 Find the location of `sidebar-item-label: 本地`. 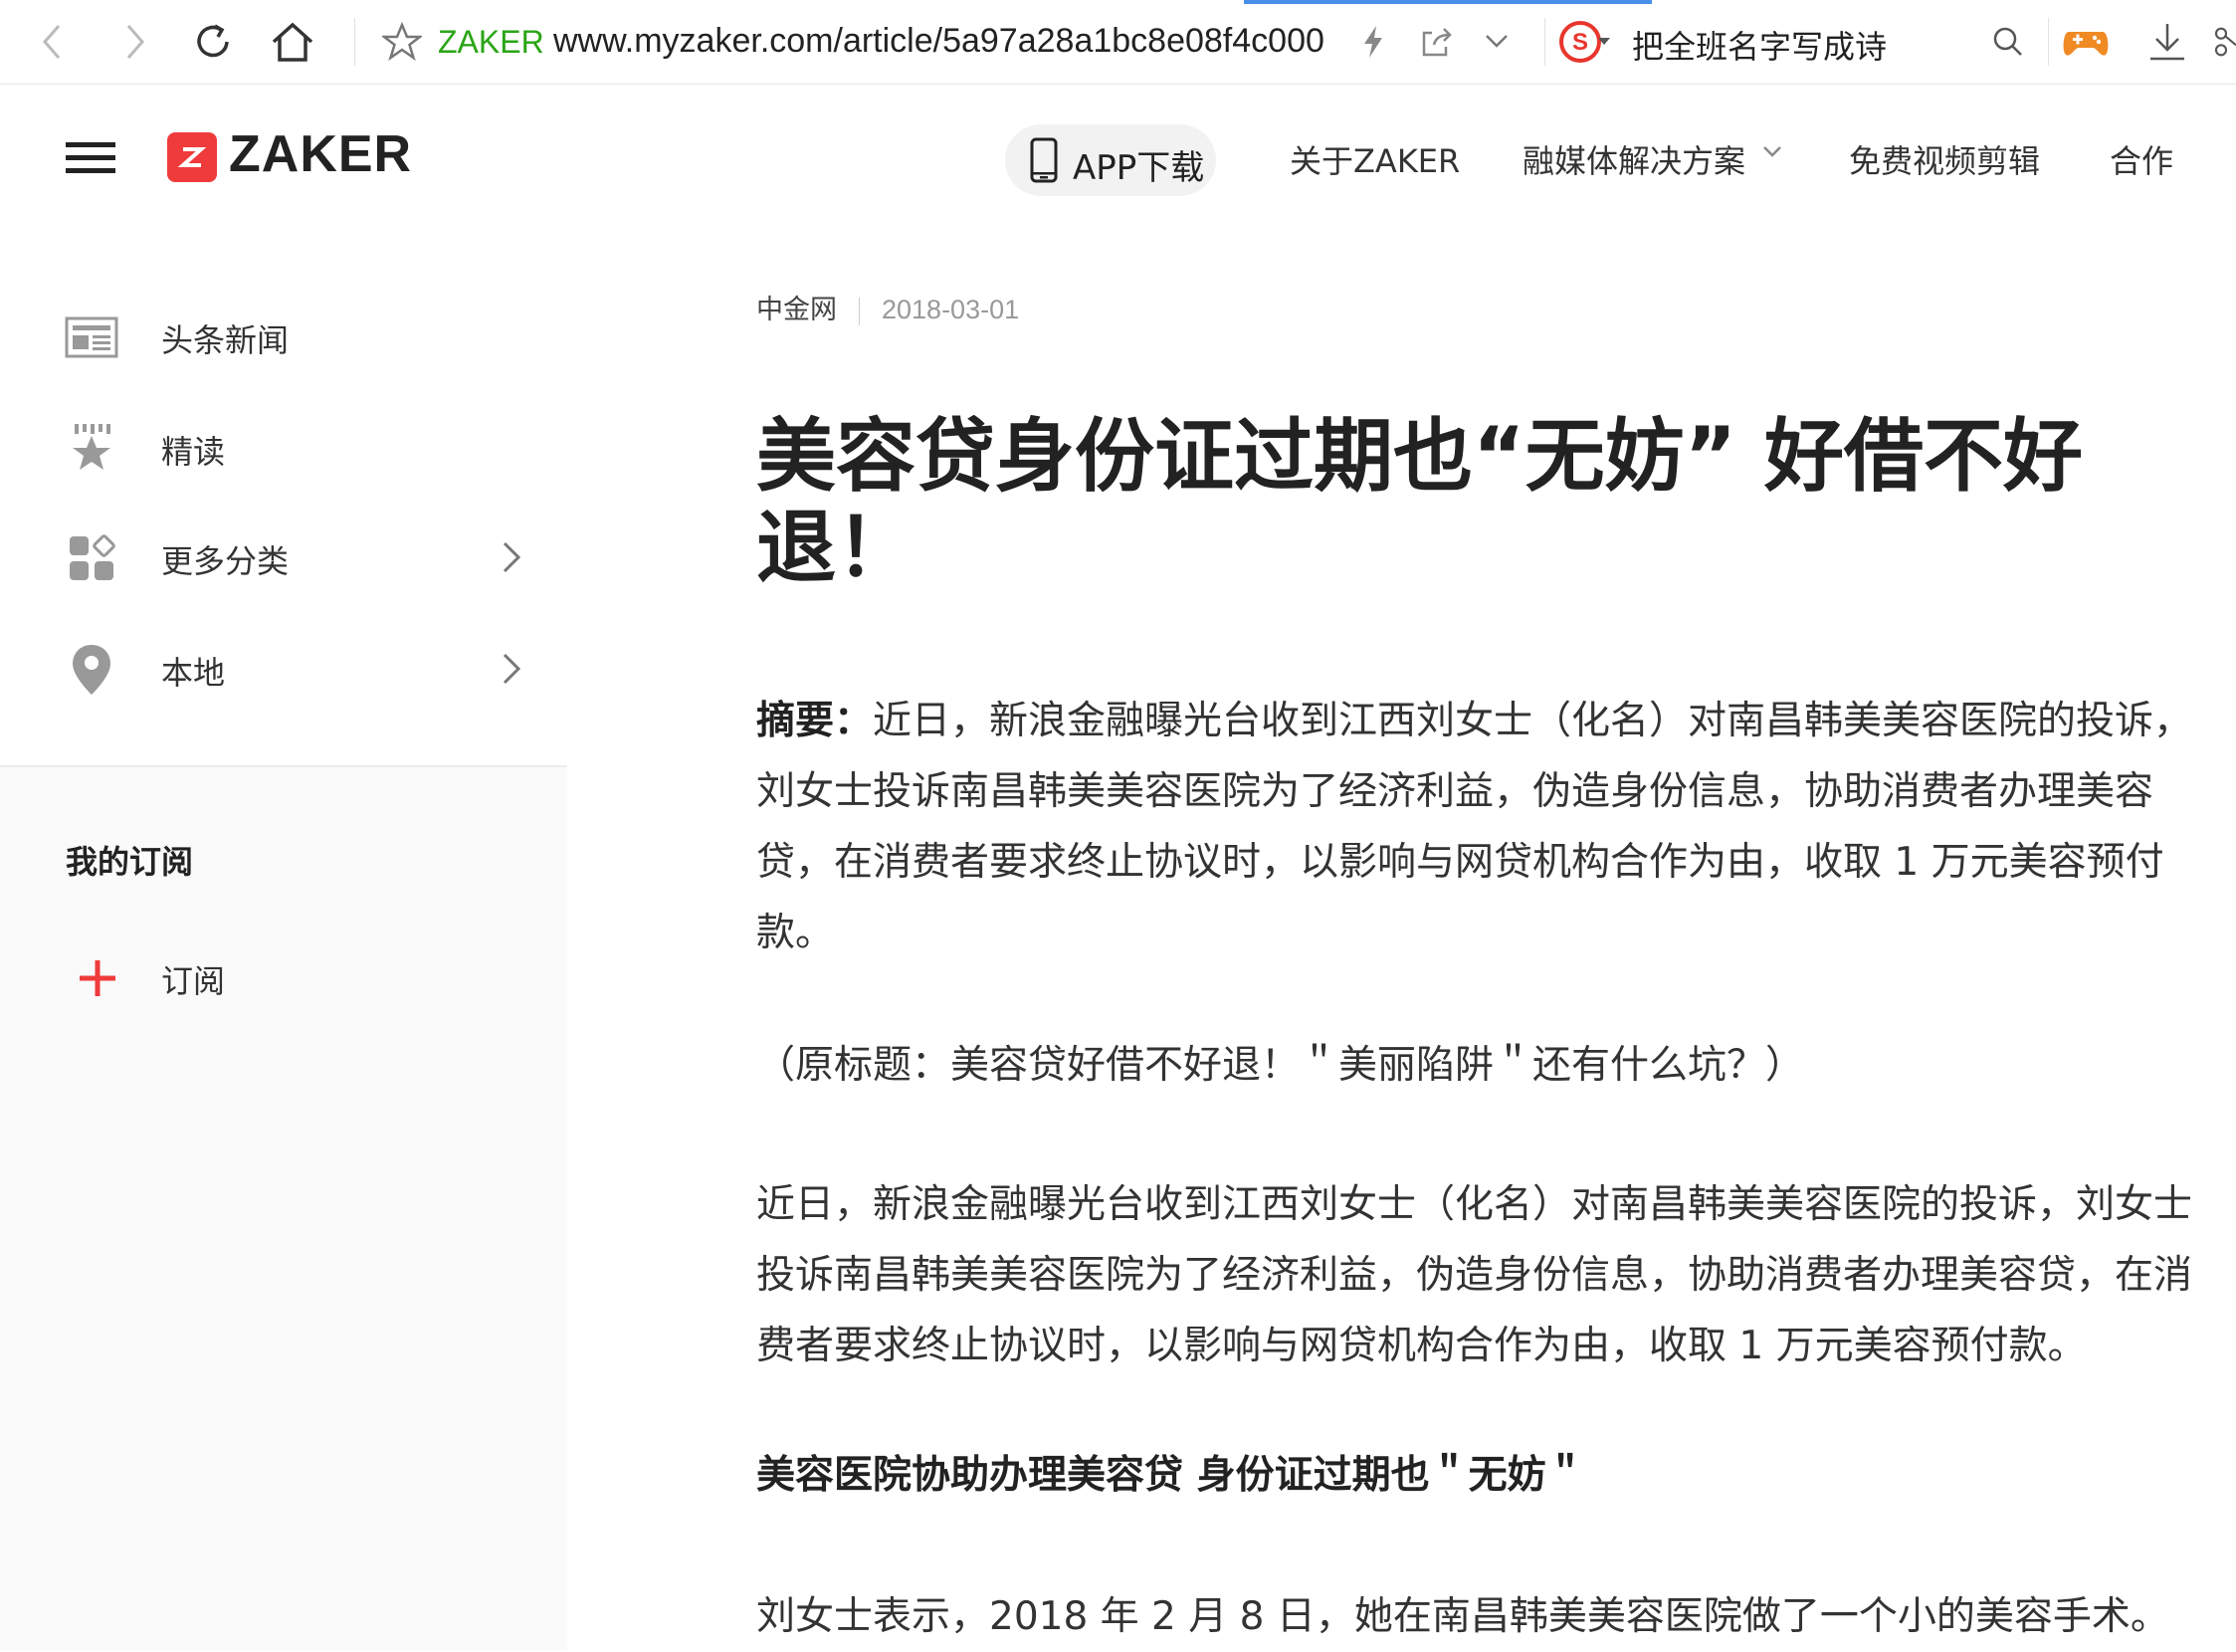

sidebar-item-label: 本地 is located at coordinates (194, 673).